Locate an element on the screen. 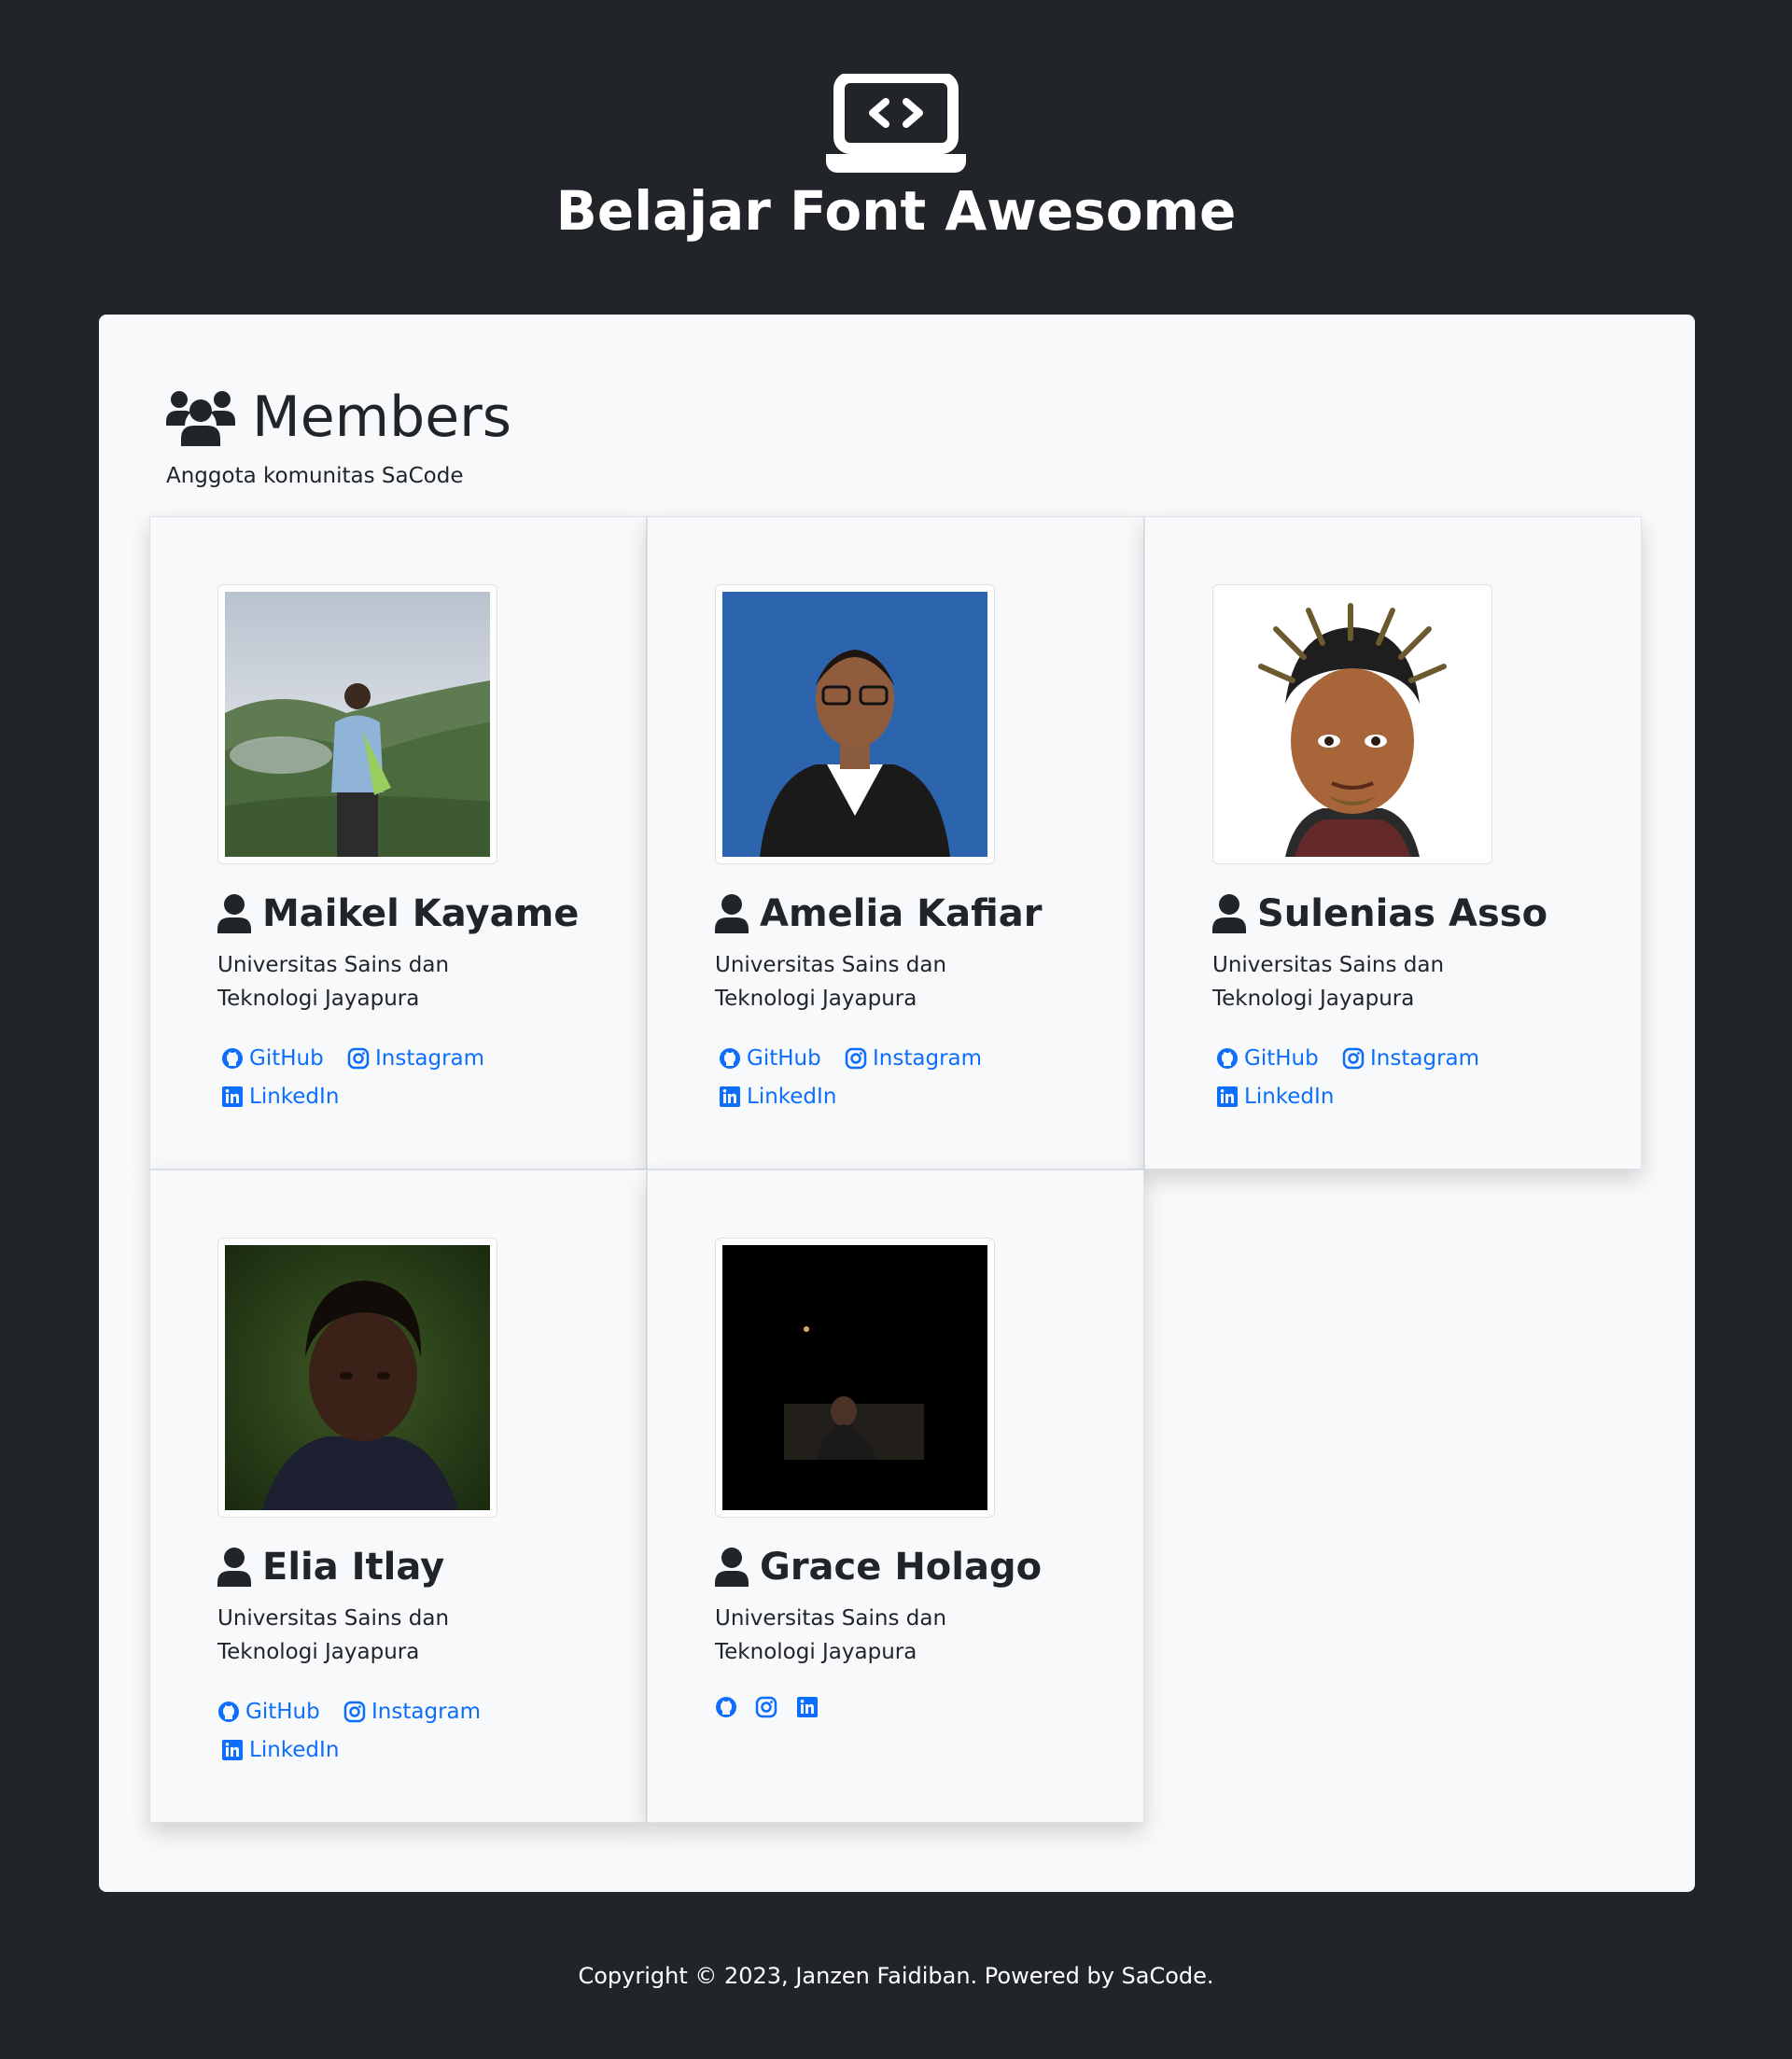 The width and height of the screenshot is (1792, 2059). member-name: Sulenias Asso is located at coordinates (1402, 913).